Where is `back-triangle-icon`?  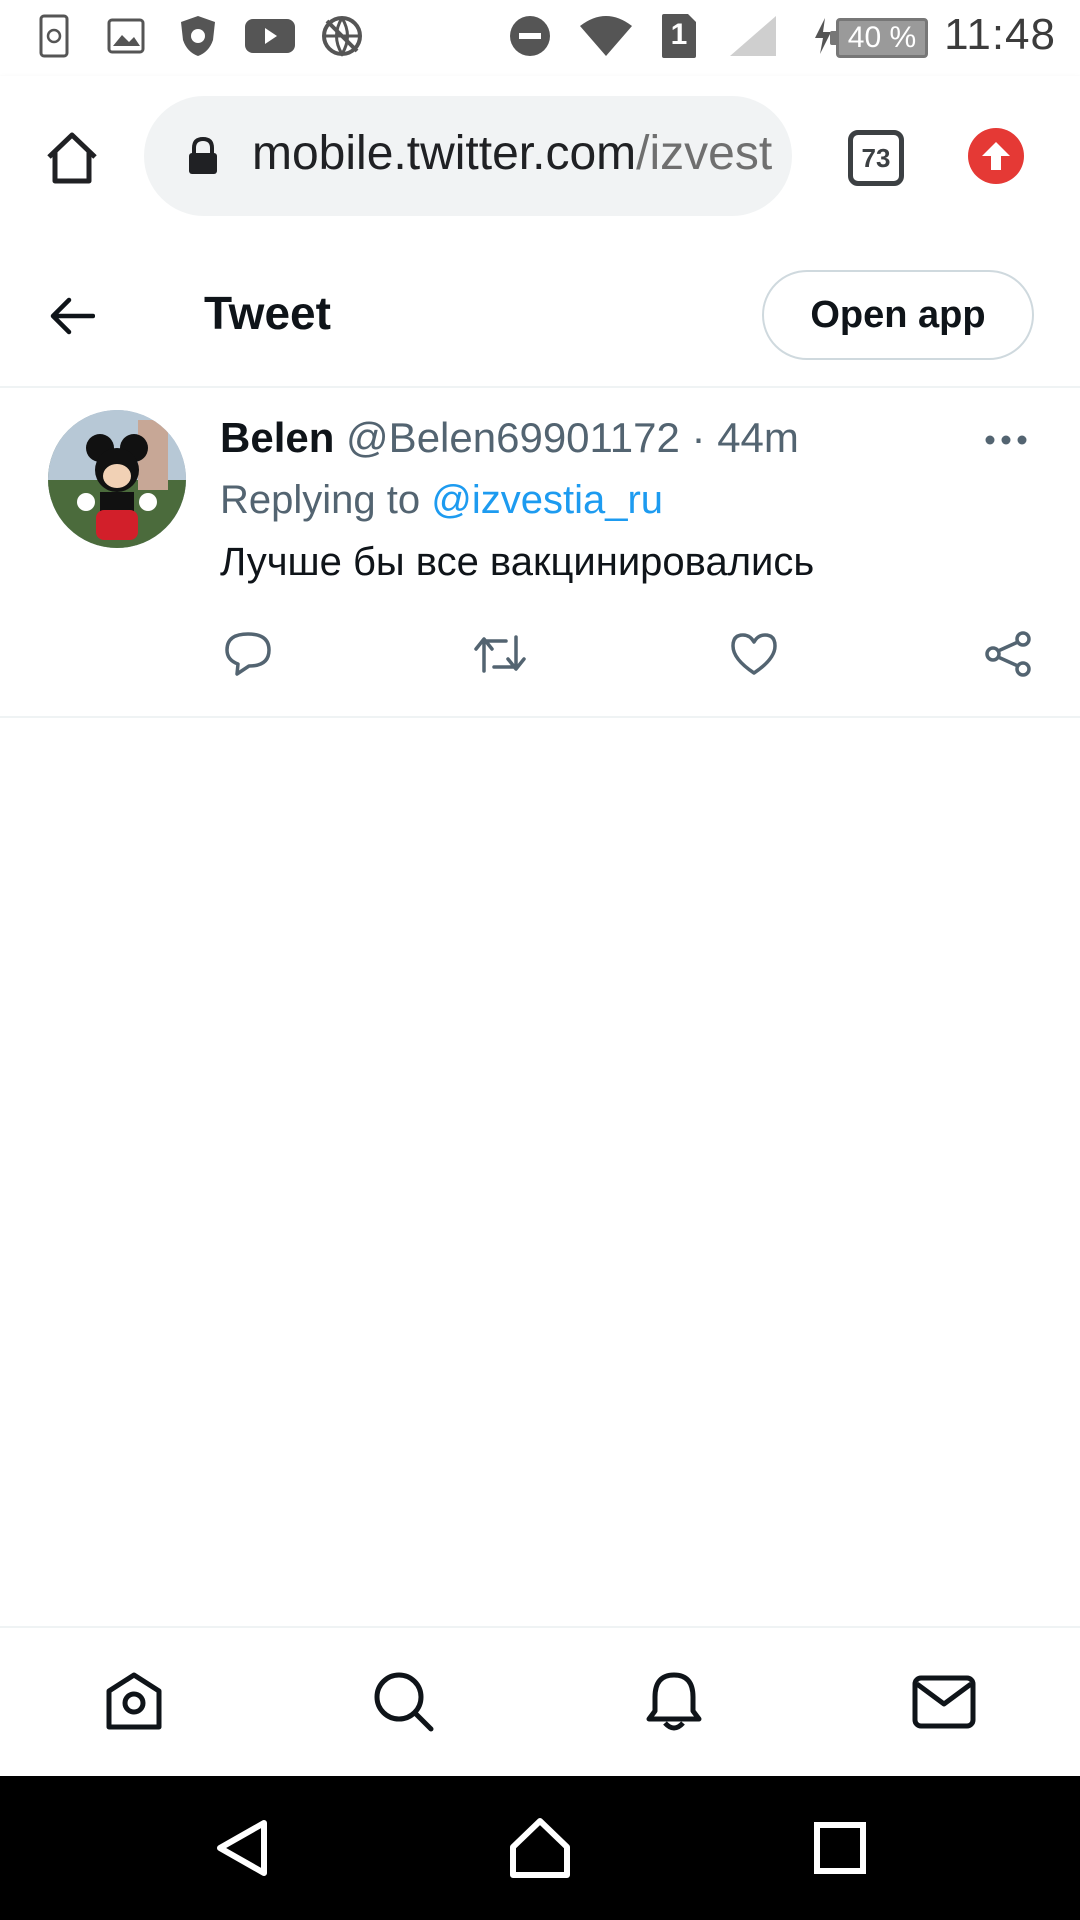 back-triangle-icon is located at coordinates (242, 1848).